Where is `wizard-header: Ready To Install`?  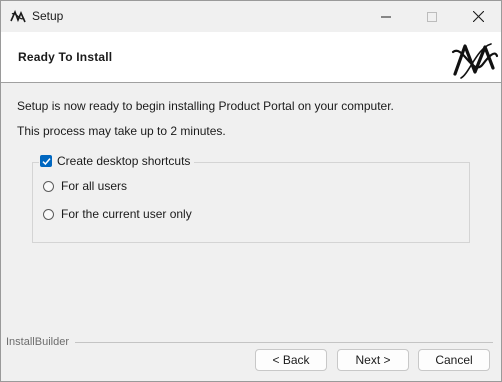 wizard-header: Ready To Install is located at coordinates (251, 57).